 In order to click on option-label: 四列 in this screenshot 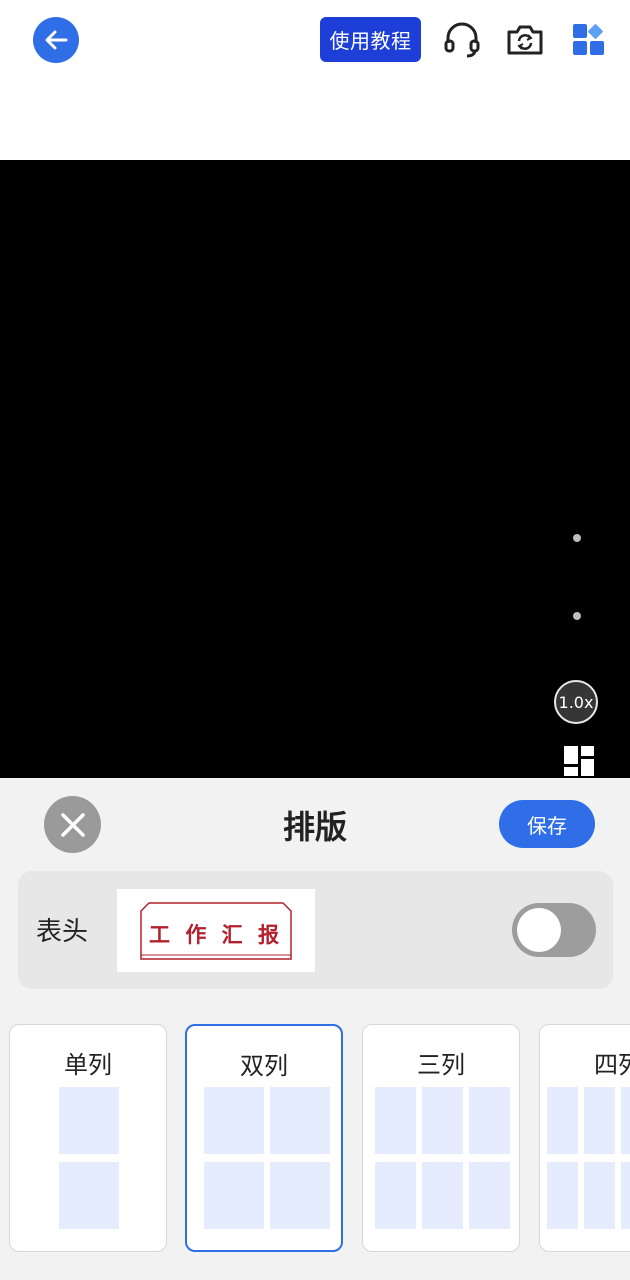, I will do `click(612, 1065)`.